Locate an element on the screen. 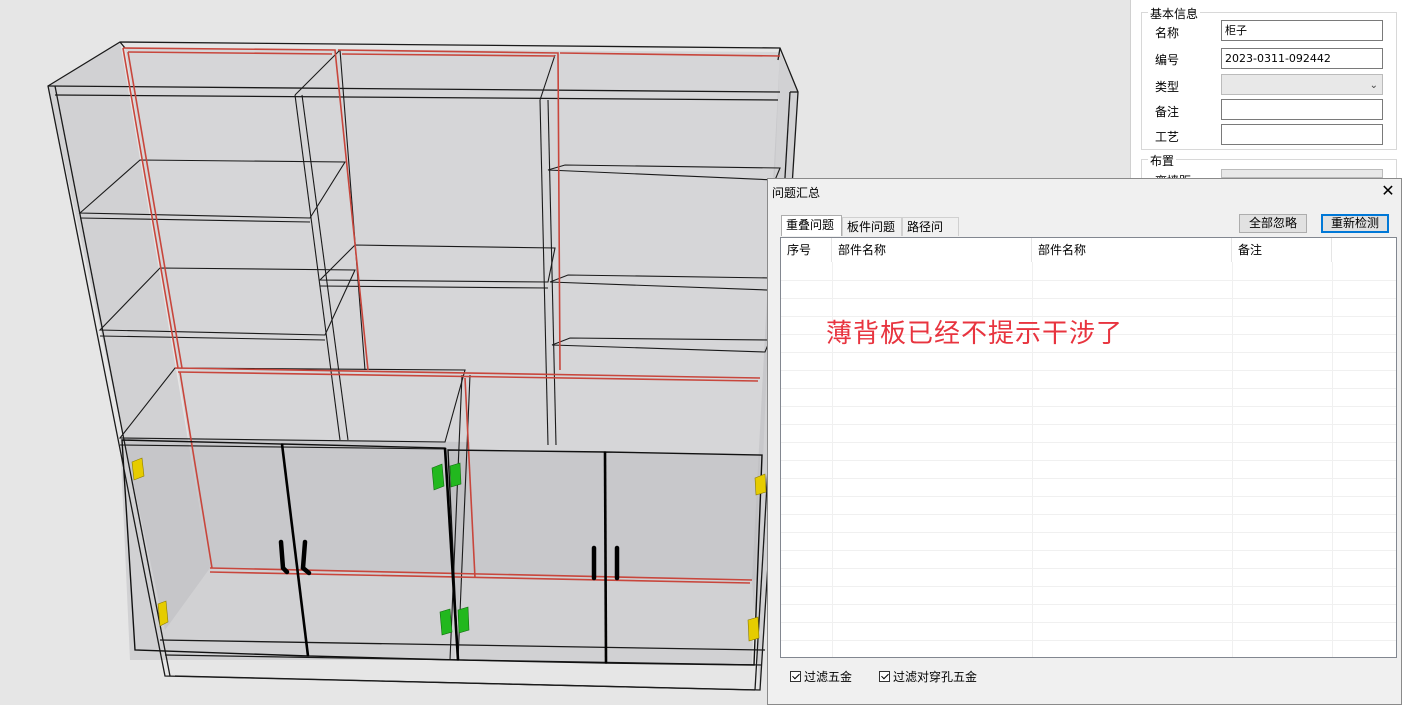 This screenshot has height=705, width=1402. filter-through-hole-label: 过滤对穿孔五金 is located at coordinates (935, 677).